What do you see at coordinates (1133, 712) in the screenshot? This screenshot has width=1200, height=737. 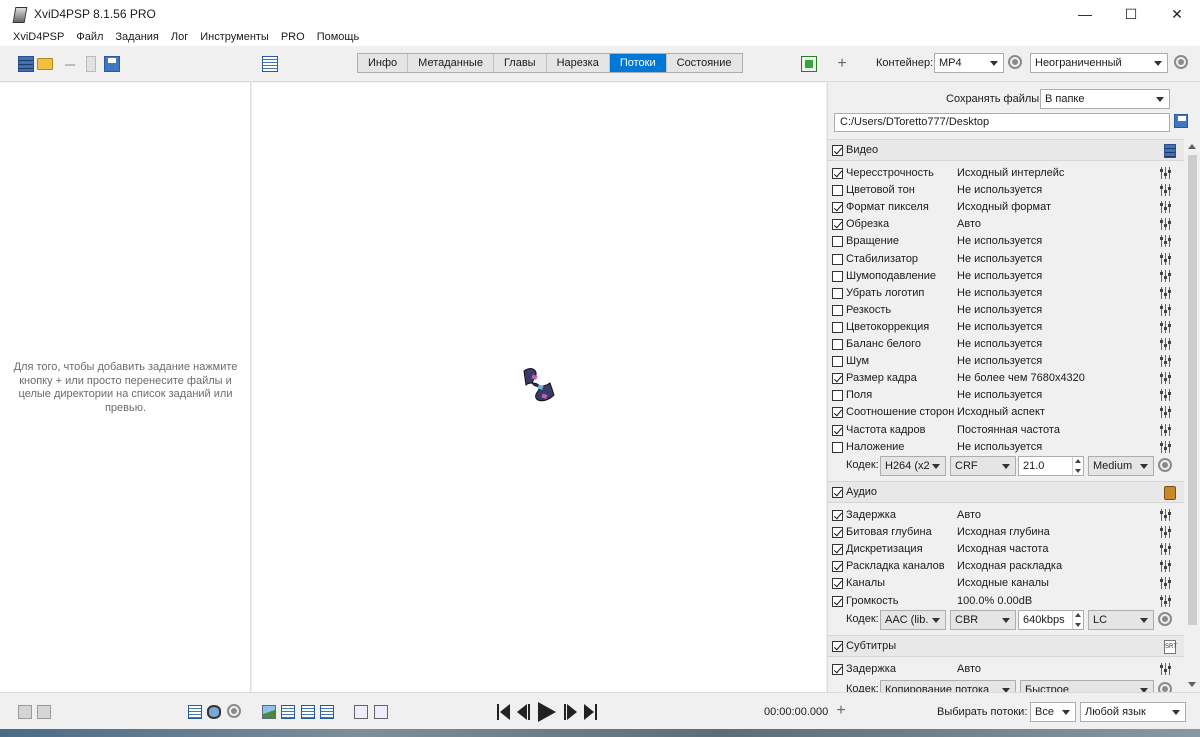 I see `language-select: Любой язык` at bounding box center [1133, 712].